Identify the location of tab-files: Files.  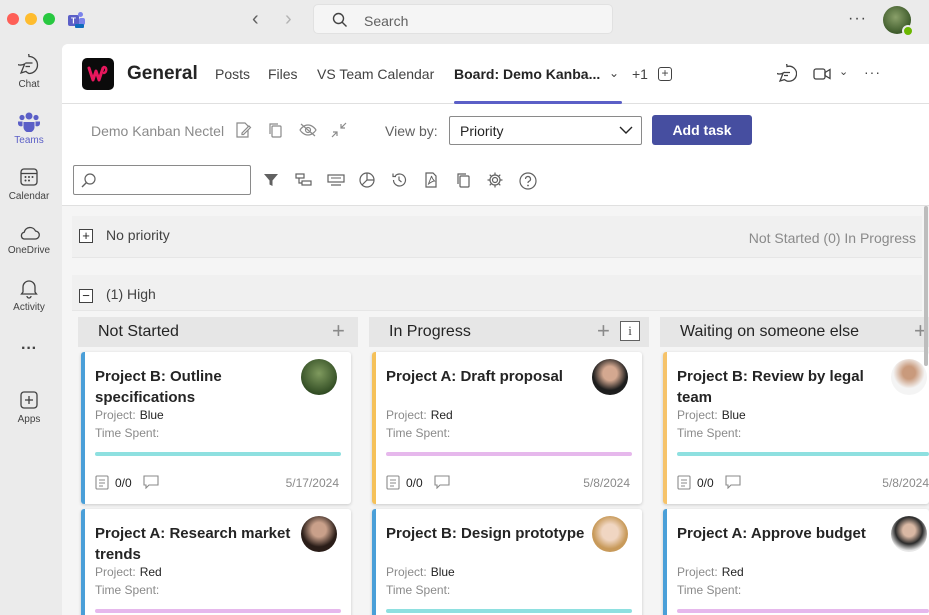
(283, 74).